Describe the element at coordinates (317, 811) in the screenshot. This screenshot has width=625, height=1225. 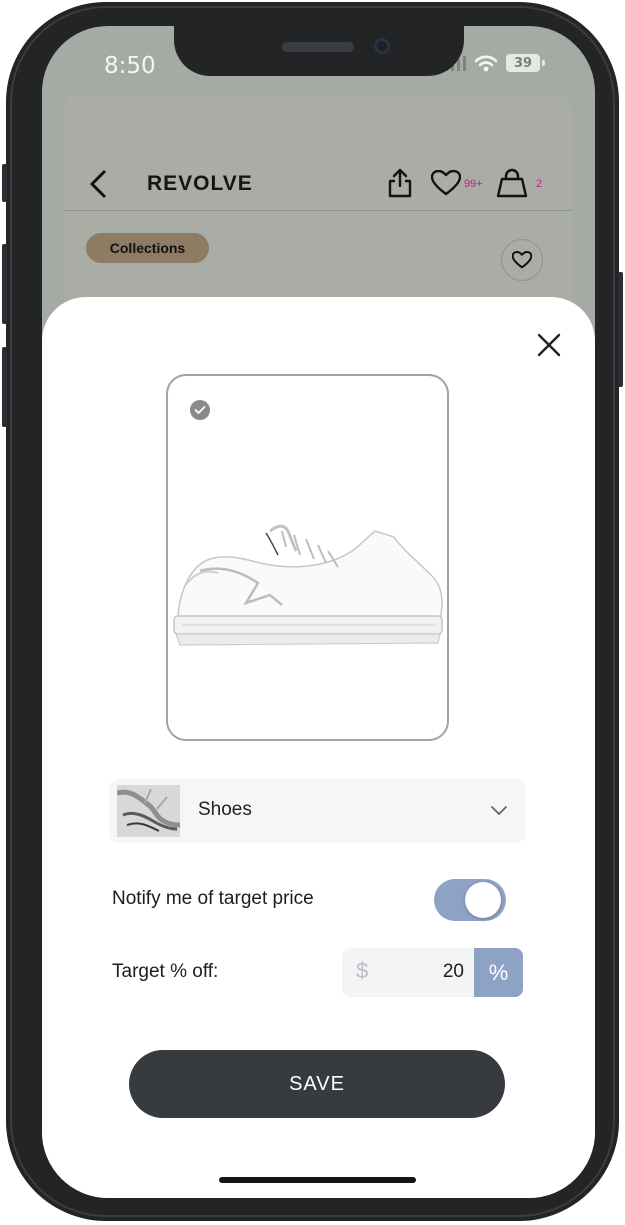
I see `category-select: Shoes` at that location.